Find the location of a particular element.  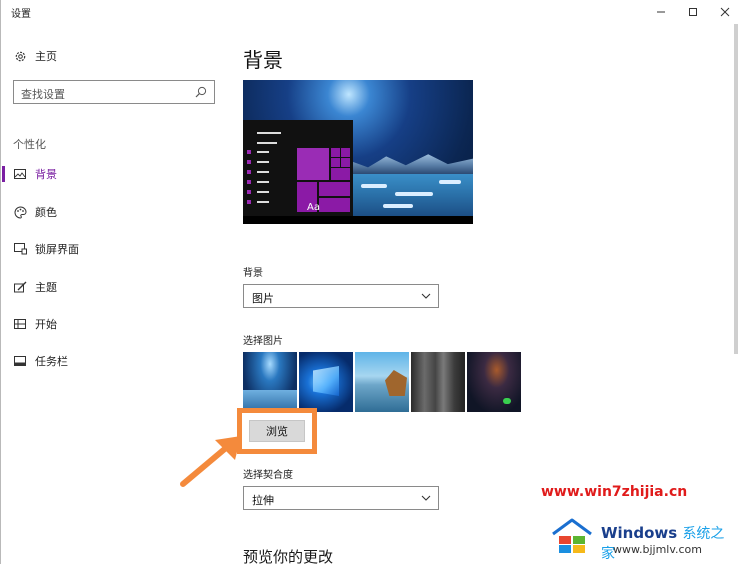

active-indicator is located at coordinates (3, 174).